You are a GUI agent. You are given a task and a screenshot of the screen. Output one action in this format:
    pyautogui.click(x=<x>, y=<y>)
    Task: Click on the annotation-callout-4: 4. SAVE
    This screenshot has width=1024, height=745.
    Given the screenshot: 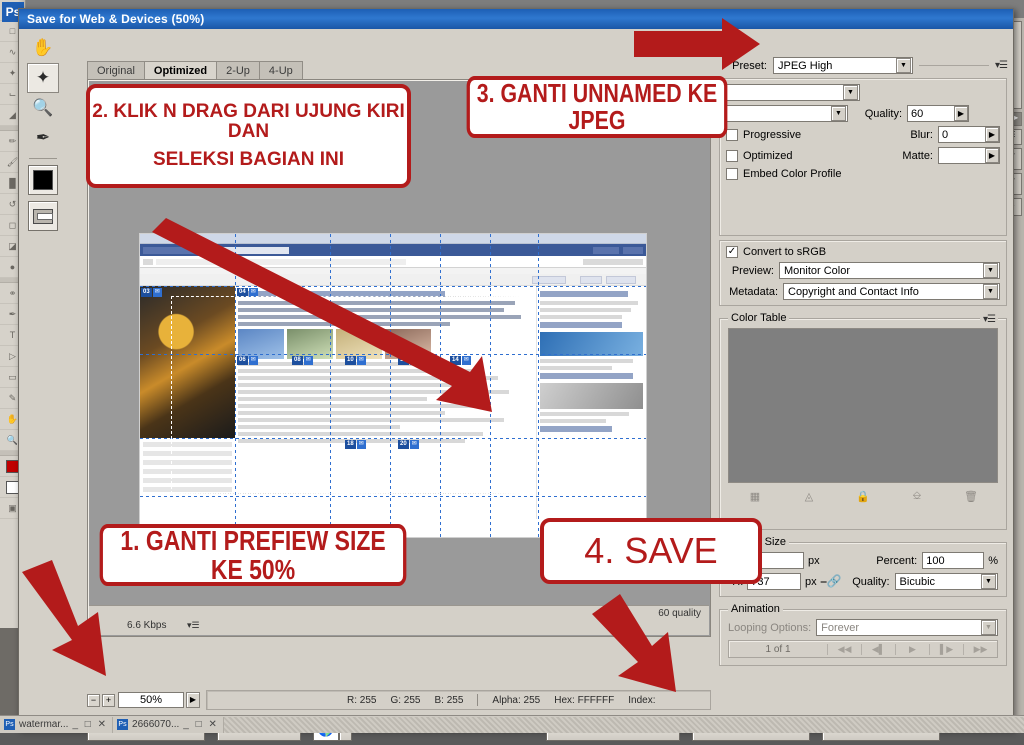 What is the action you would take?
    pyautogui.click(x=651, y=551)
    